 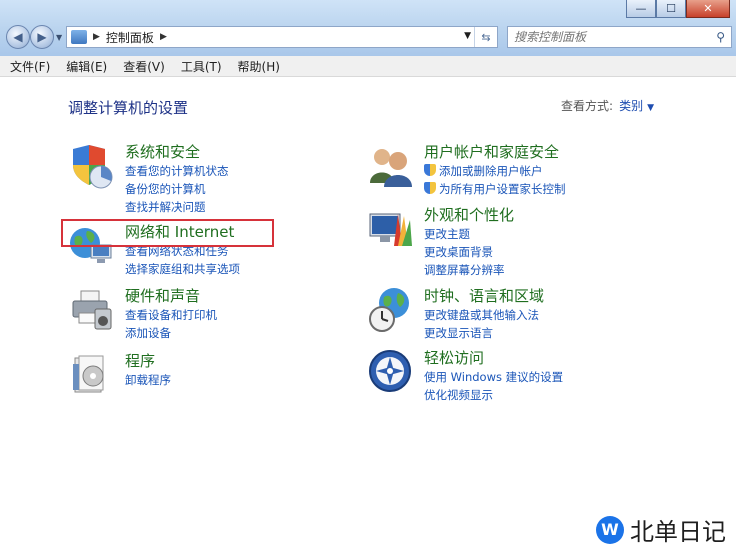 What do you see at coordinates (554, 215) in the screenshot?
I see `category-title: 外观和个性化` at bounding box center [554, 215].